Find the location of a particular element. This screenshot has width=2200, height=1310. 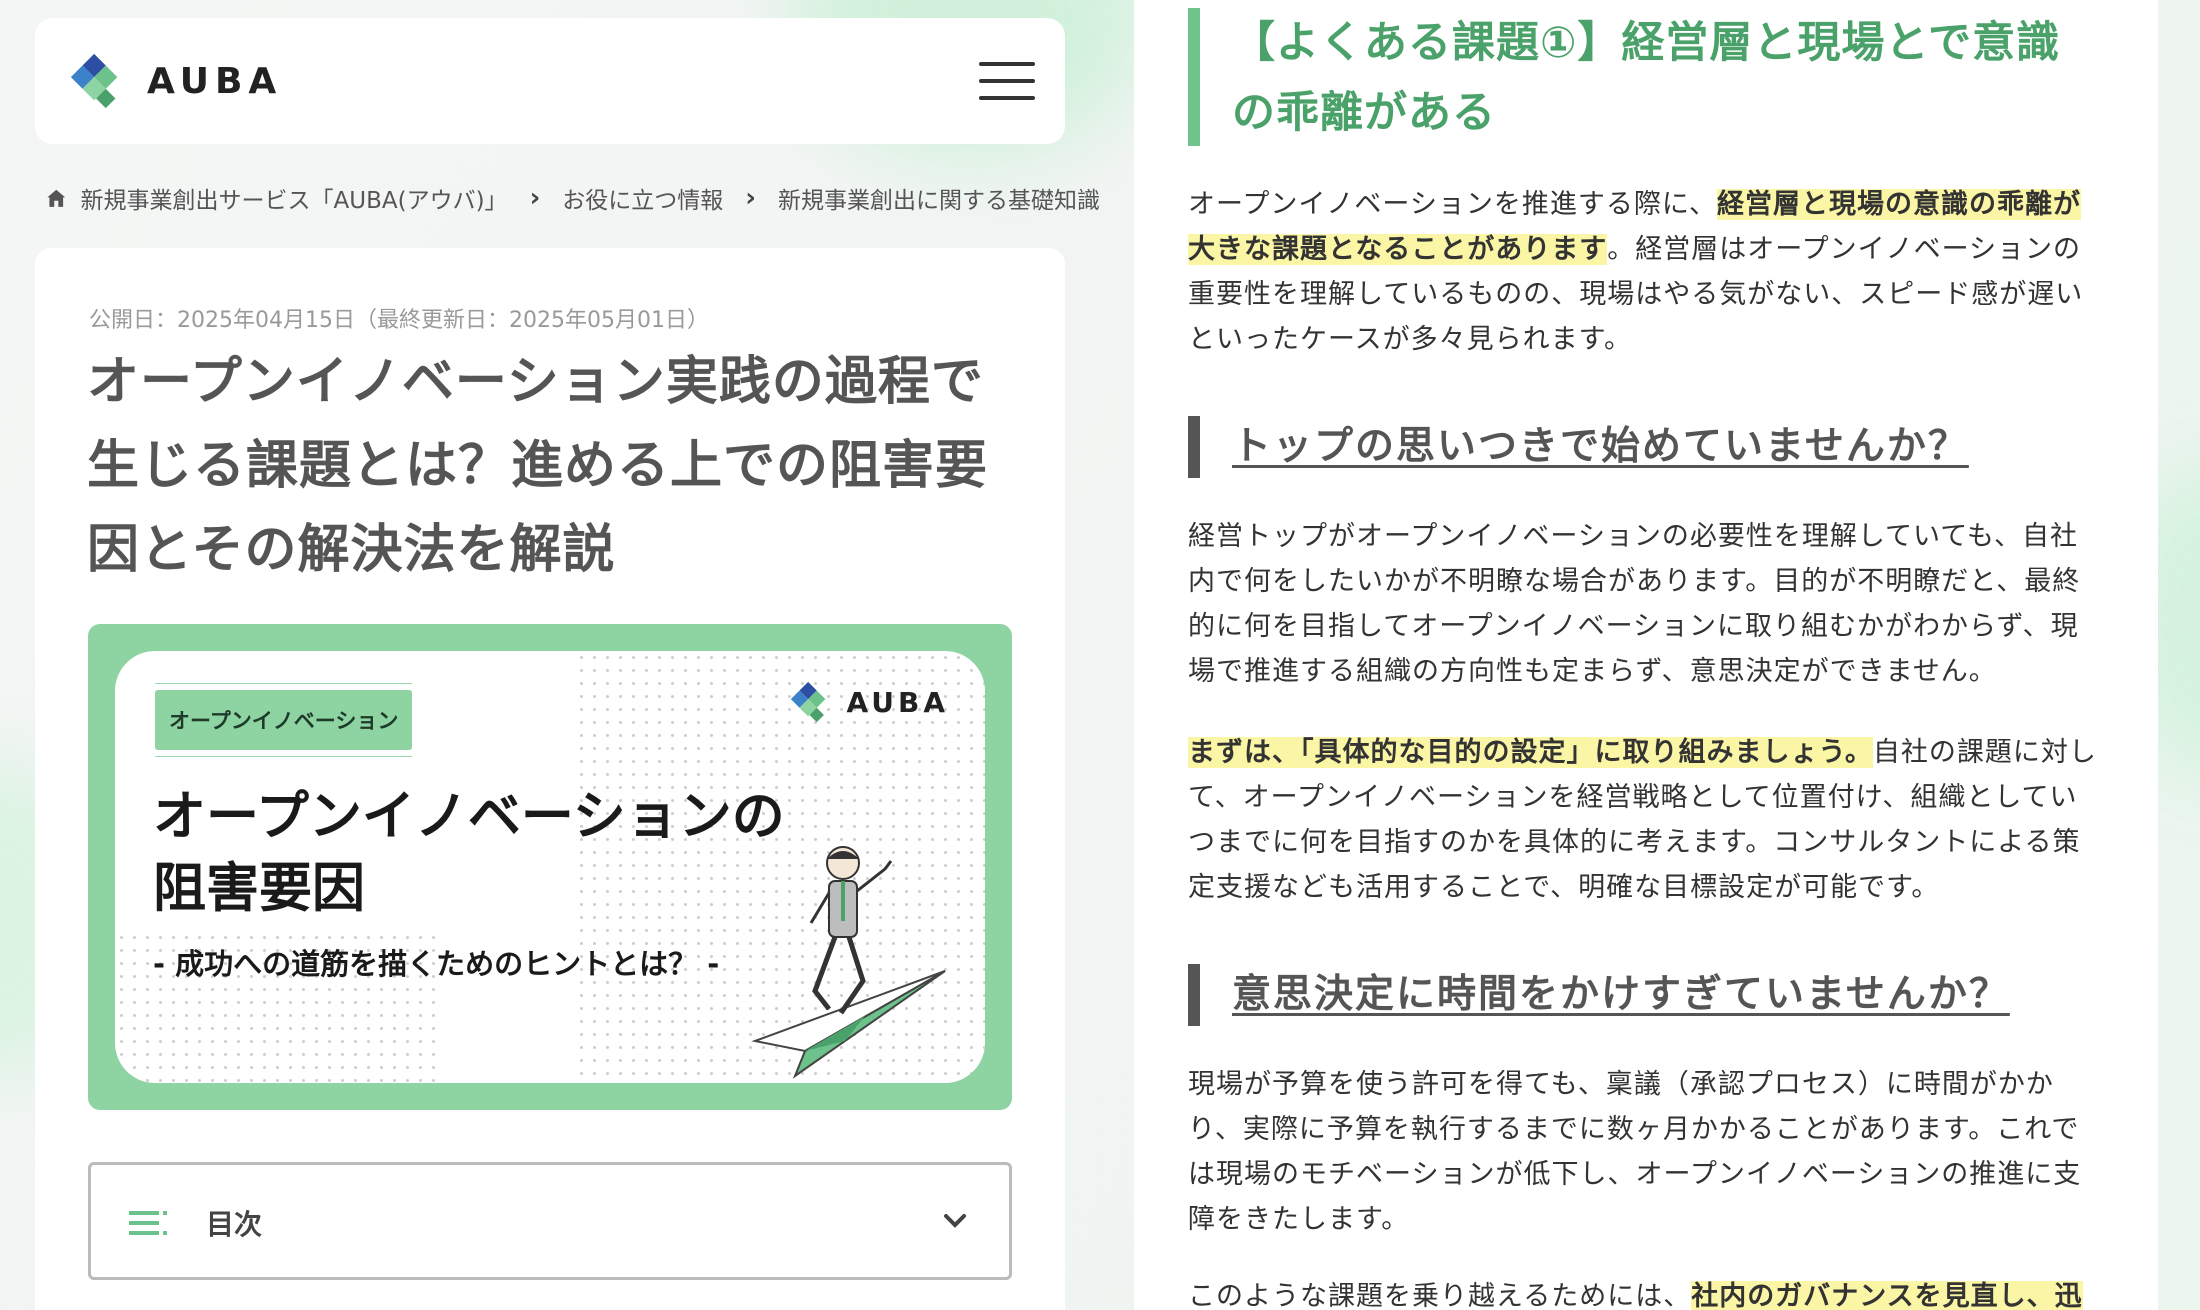

subheading-top-idea-text: トップの思いつきで始めていませんか？ is located at coordinates (1665, 447).